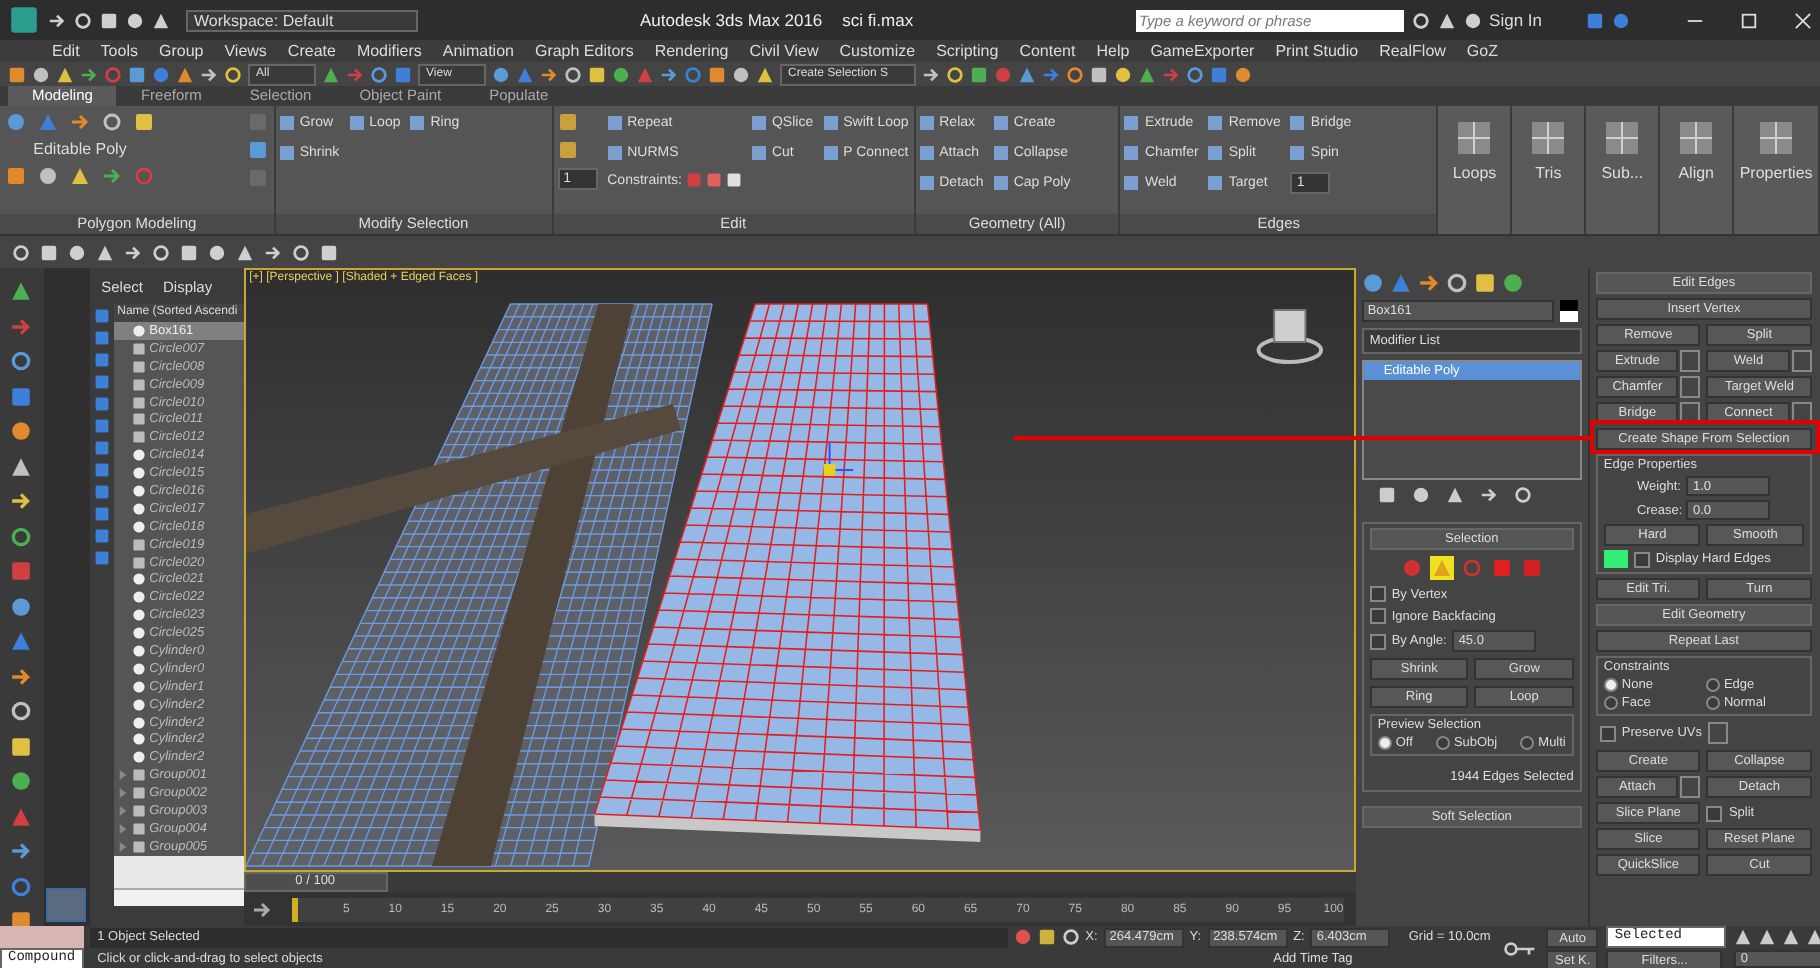 The width and height of the screenshot is (1820, 968). What do you see at coordinates (302, 20) in the screenshot?
I see `workspace-dropdown: Workspace: Default` at bounding box center [302, 20].